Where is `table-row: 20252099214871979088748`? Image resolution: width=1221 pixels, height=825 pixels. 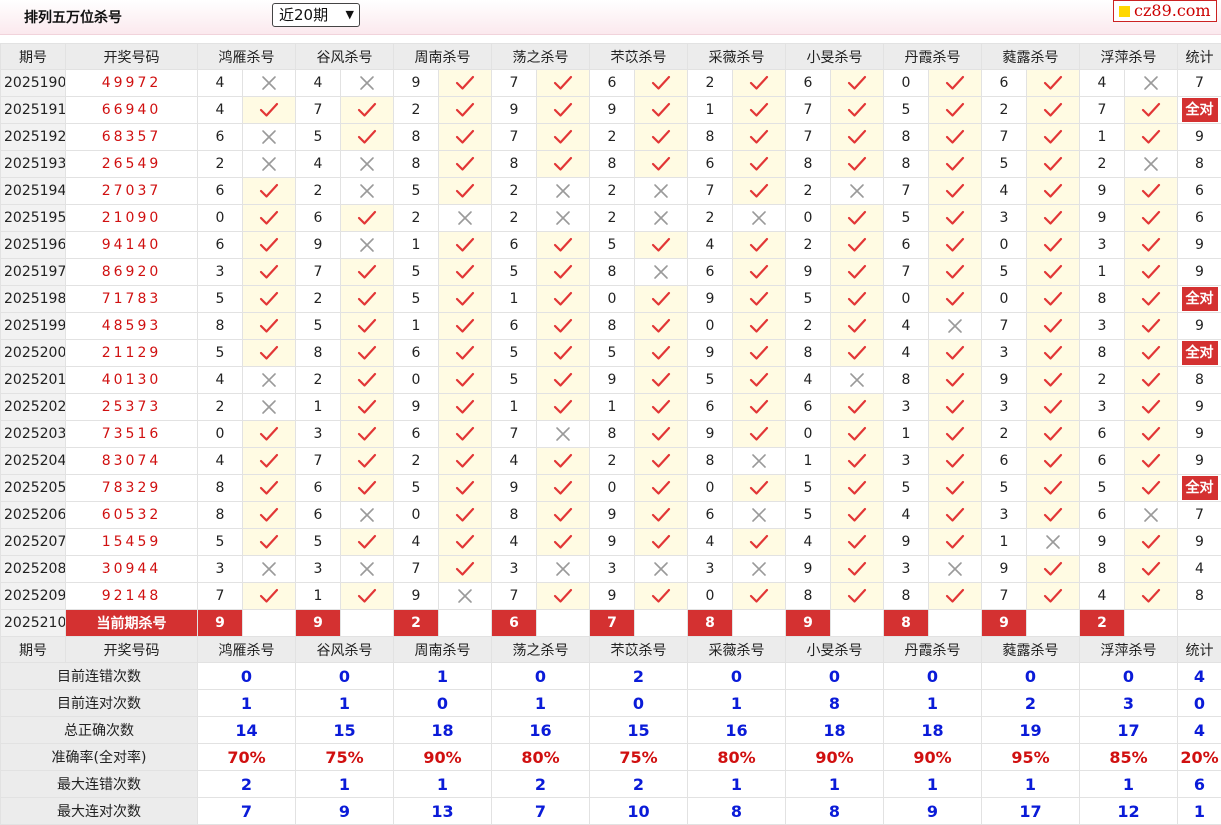
table-row: 20252099214871979088748 is located at coordinates (611, 596).